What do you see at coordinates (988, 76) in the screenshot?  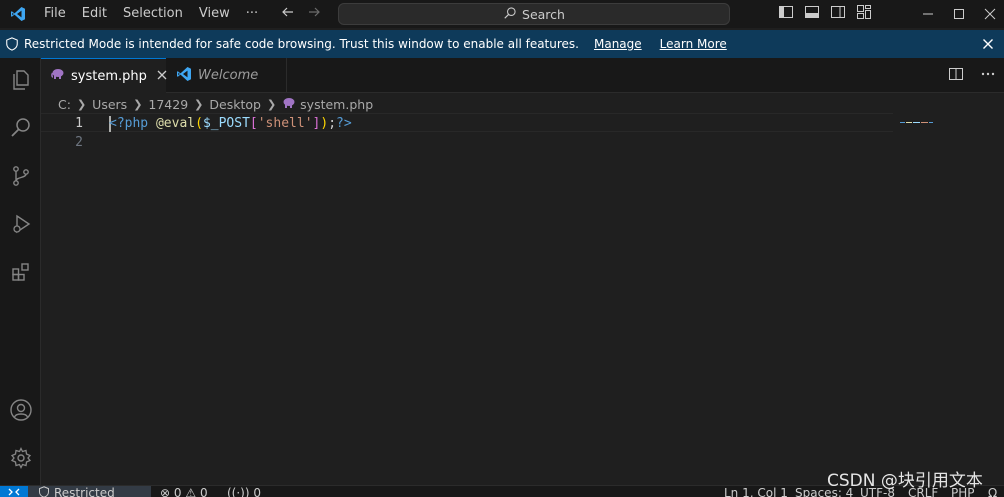 I see `more-actions-icon` at bounding box center [988, 76].